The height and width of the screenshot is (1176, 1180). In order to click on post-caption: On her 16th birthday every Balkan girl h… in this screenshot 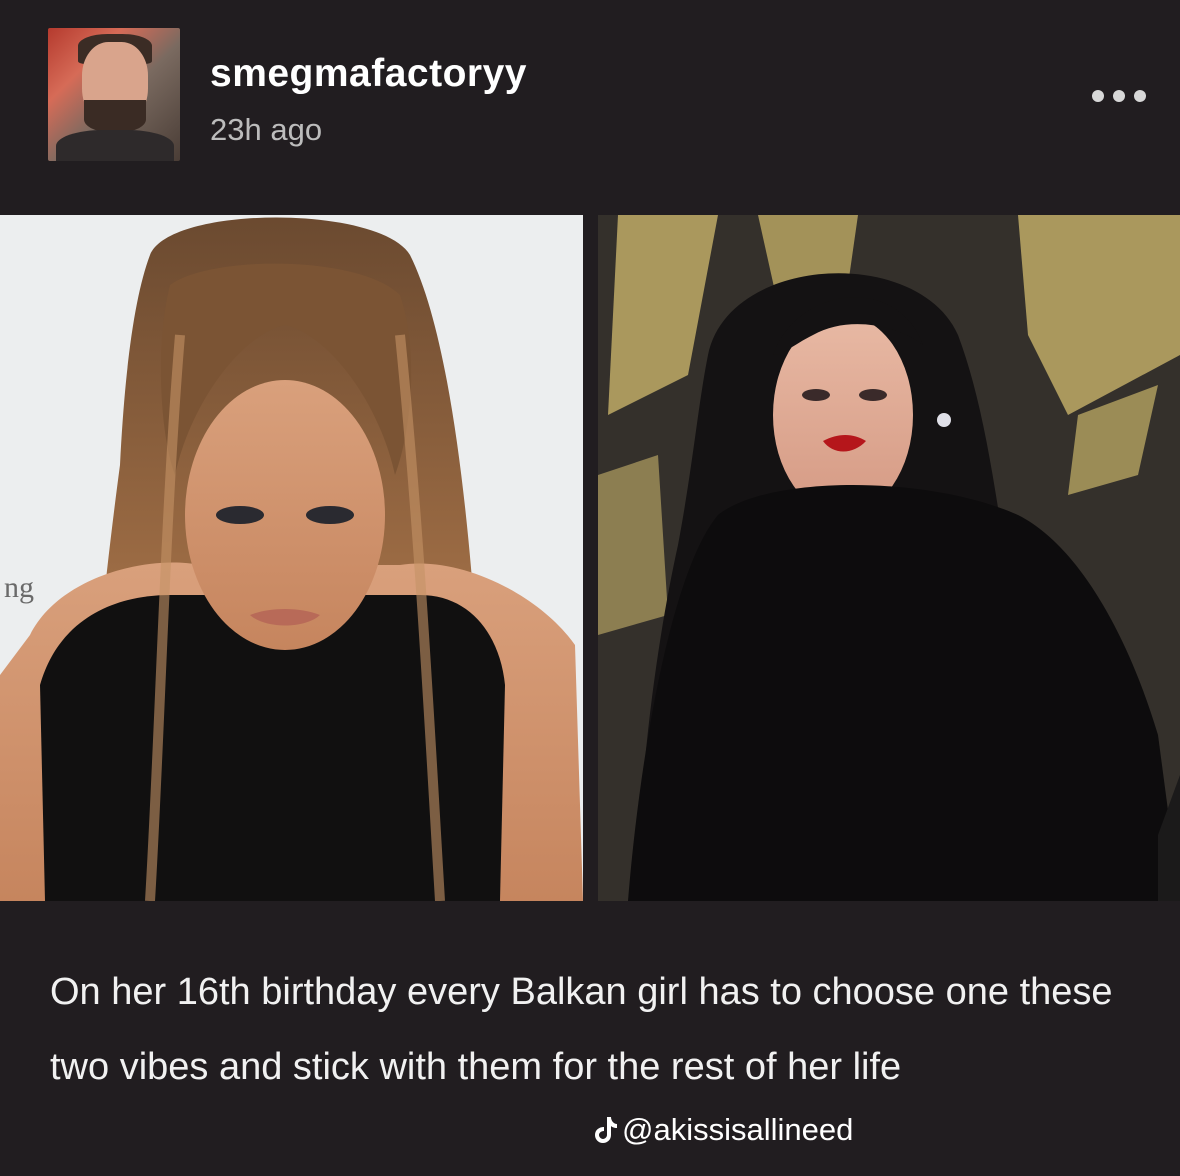, I will do `click(581, 1029)`.